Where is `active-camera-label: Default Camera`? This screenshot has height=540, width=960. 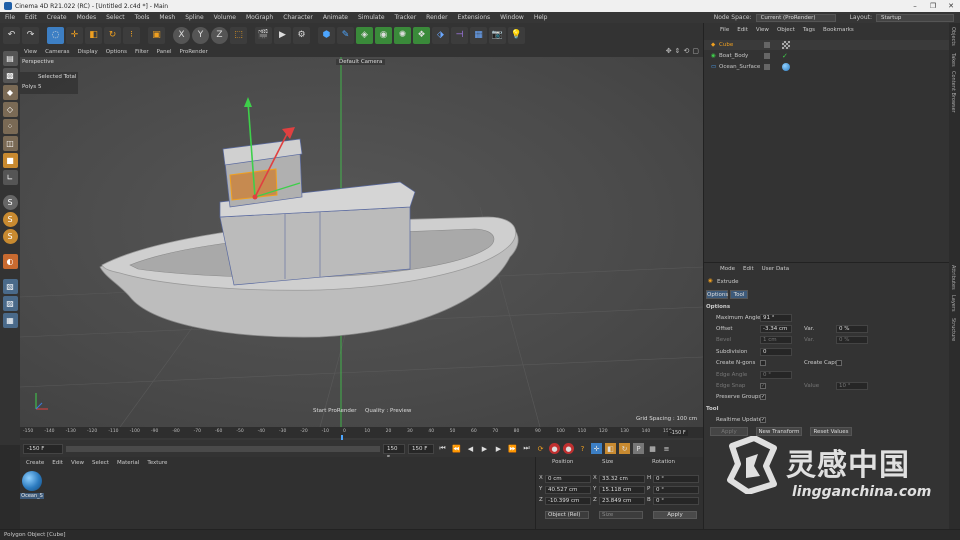 active-camera-label: Default Camera is located at coordinates (361, 62).